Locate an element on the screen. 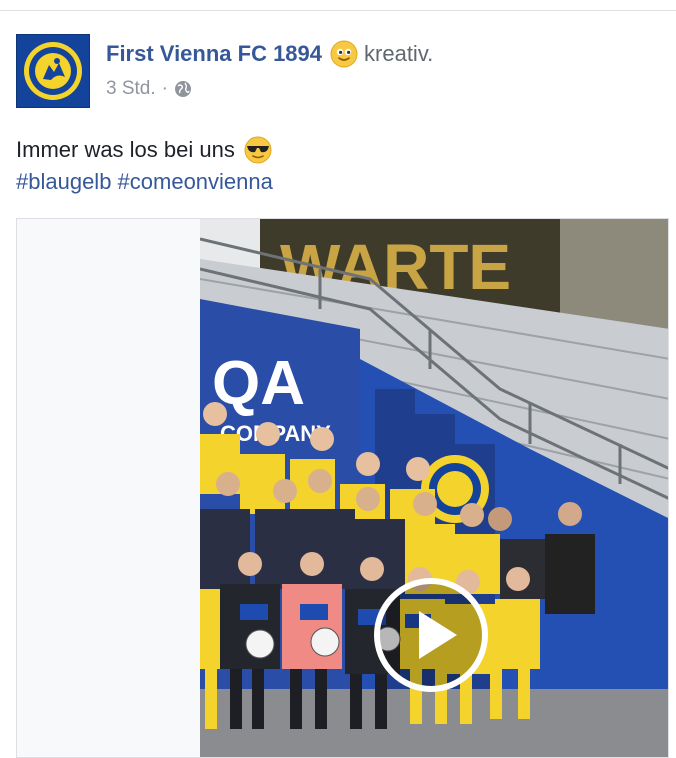 This screenshot has height=758, width=676. feeling-label: kreativ. is located at coordinates (399, 53).